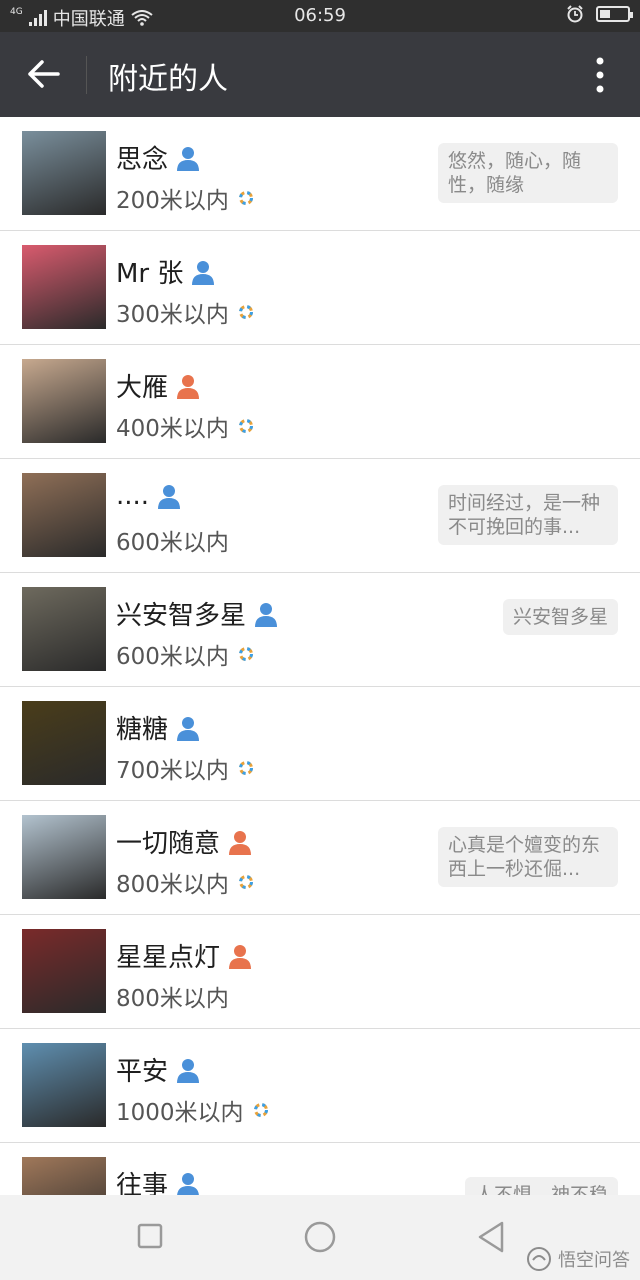  Describe the element at coordinates (172, 315) in the screenshot. I see `distance: 300米以内` at that location.